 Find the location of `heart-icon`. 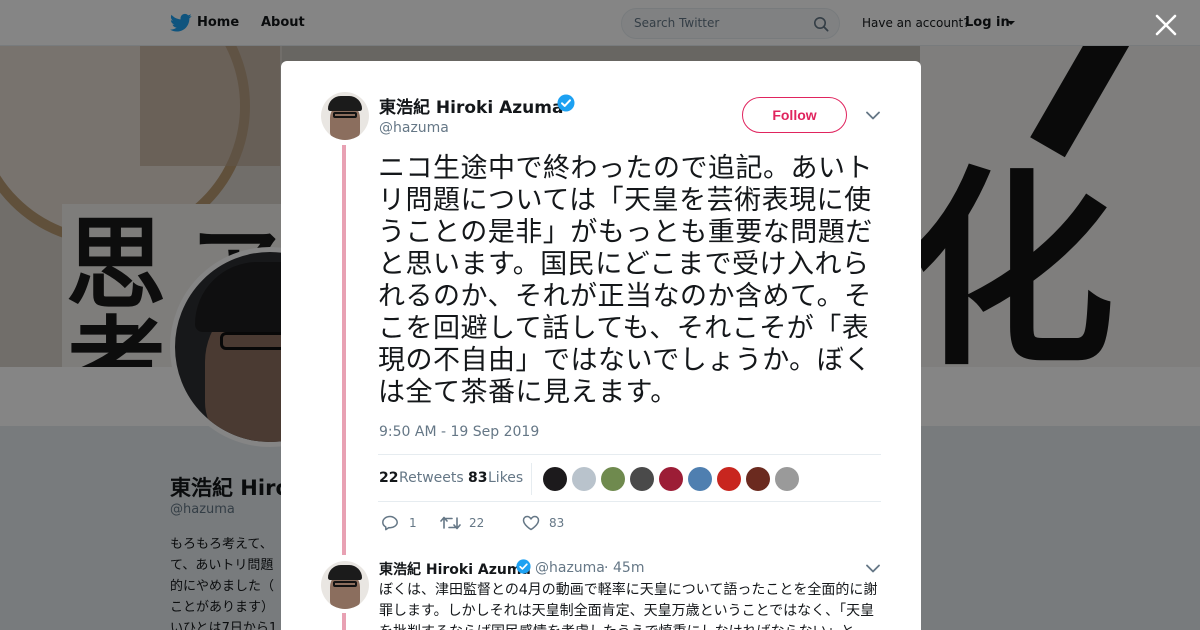

heart-icon is located at coordinates (531, 523).